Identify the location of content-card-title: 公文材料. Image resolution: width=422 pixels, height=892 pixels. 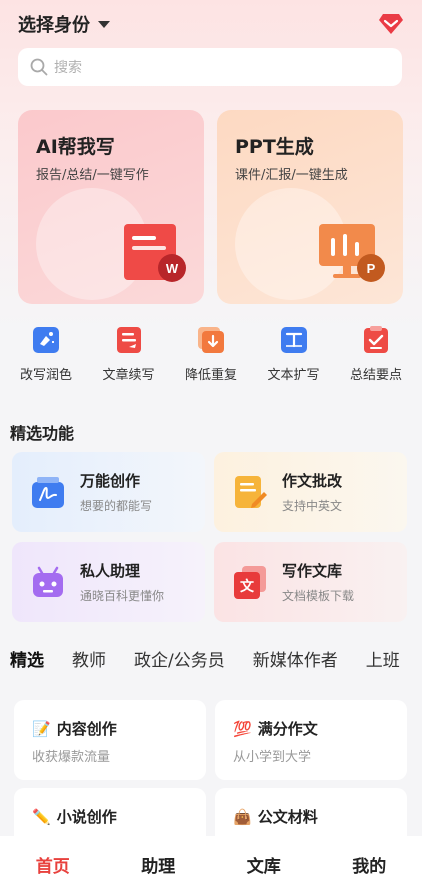
(287, 817).